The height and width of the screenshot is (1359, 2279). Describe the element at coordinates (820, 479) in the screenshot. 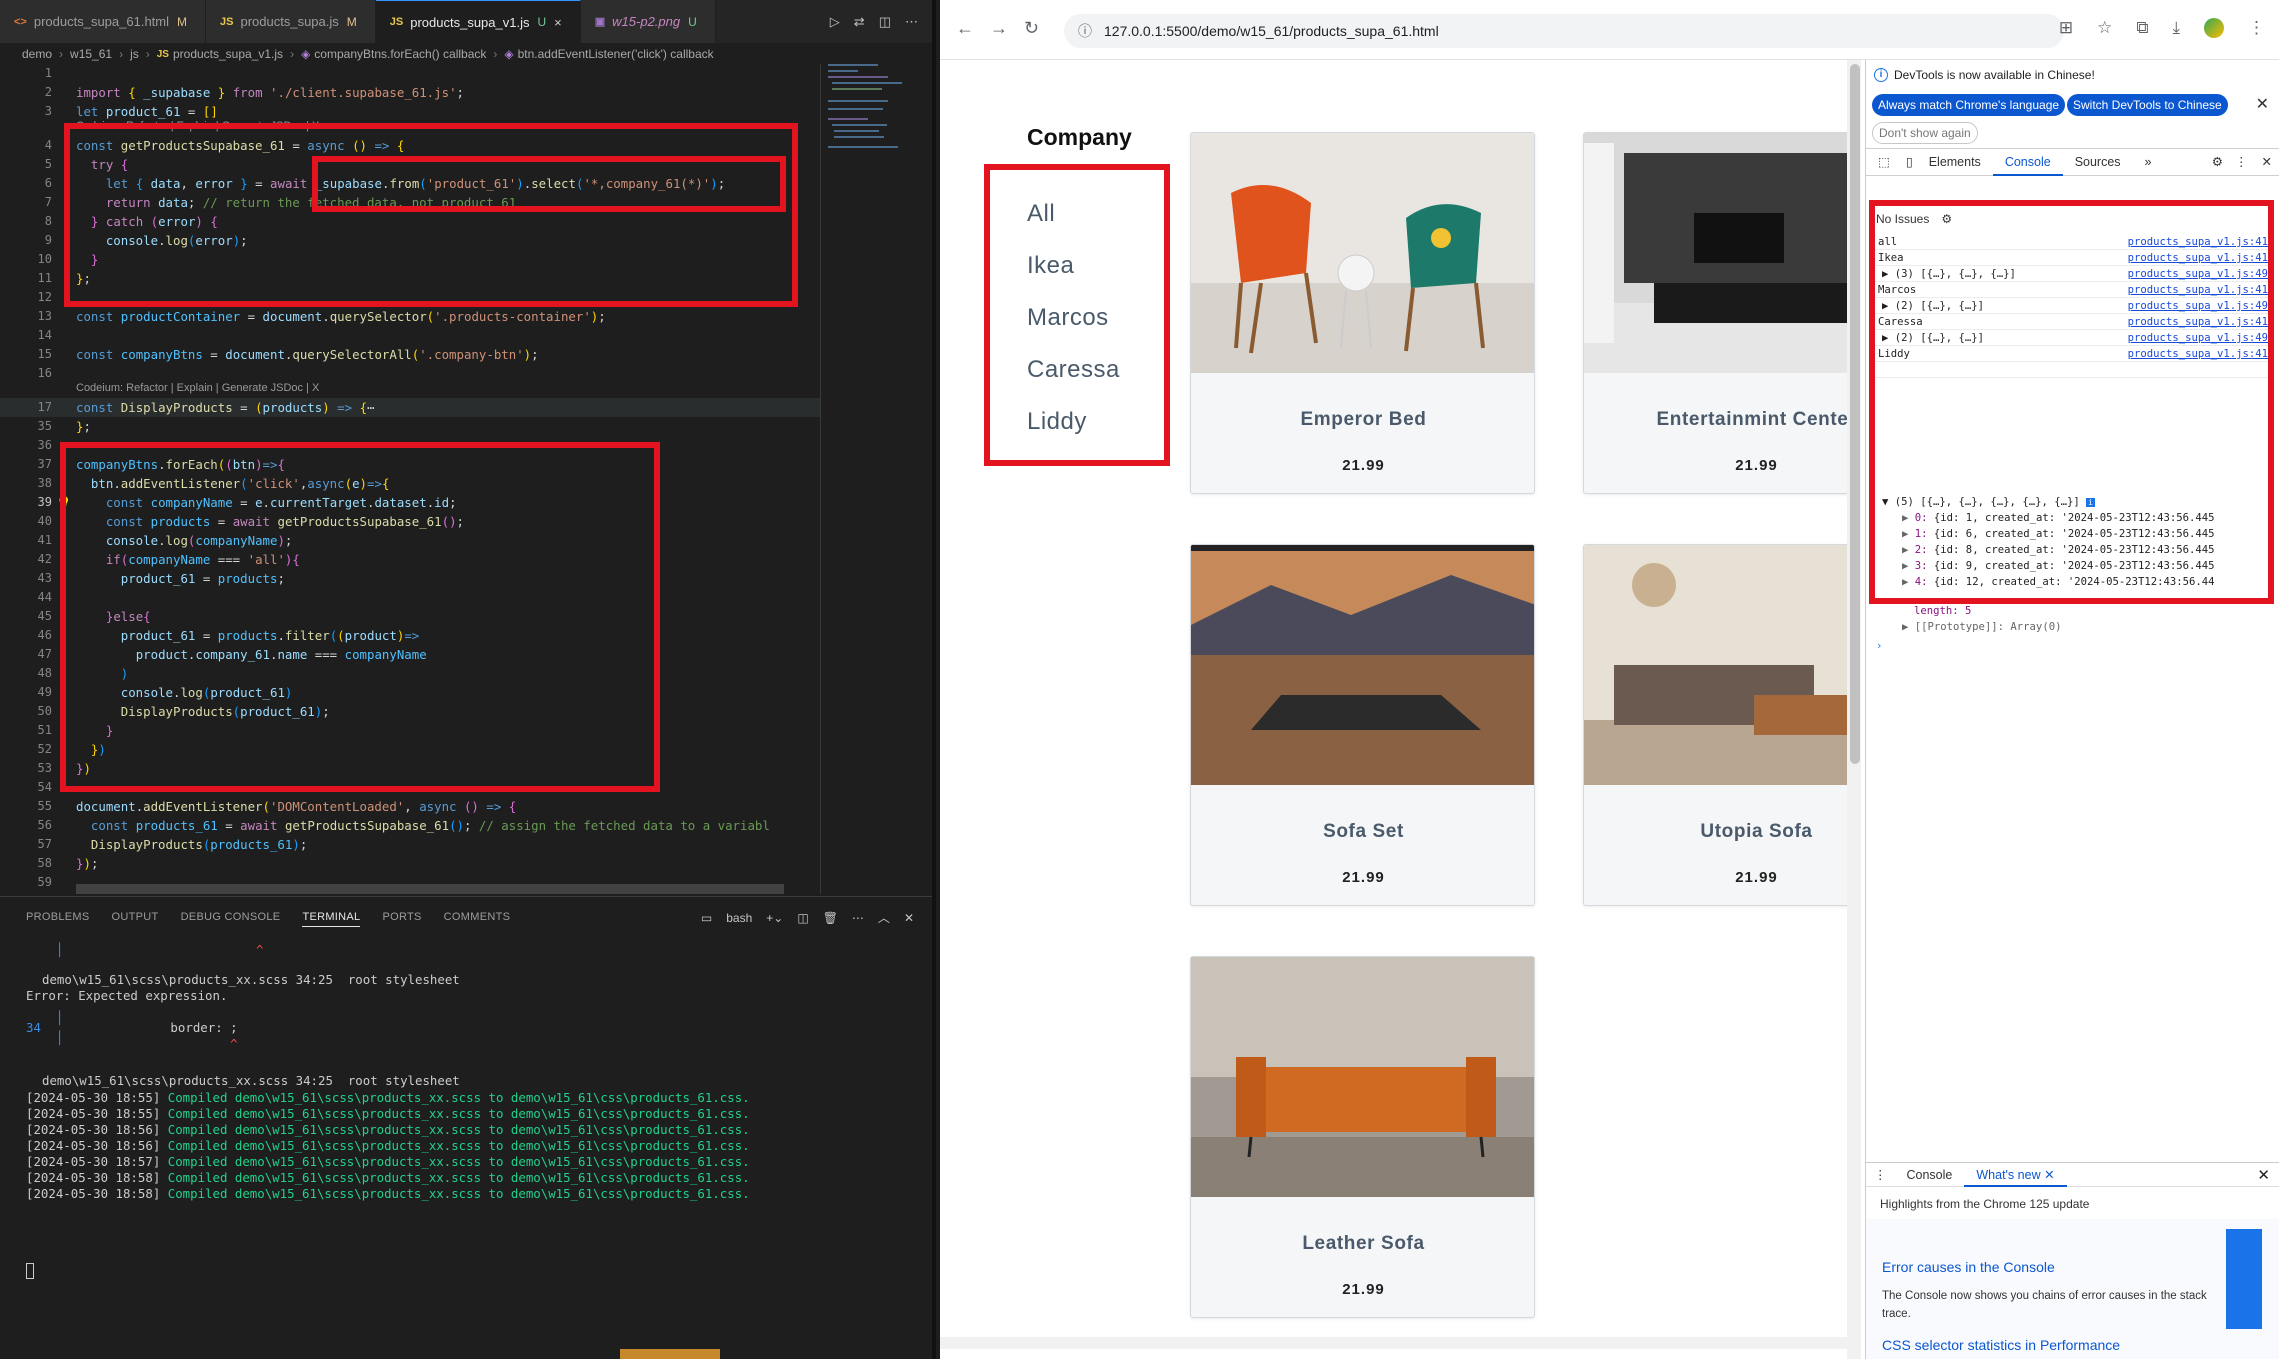

I see `editor-scrollbar` at that location.